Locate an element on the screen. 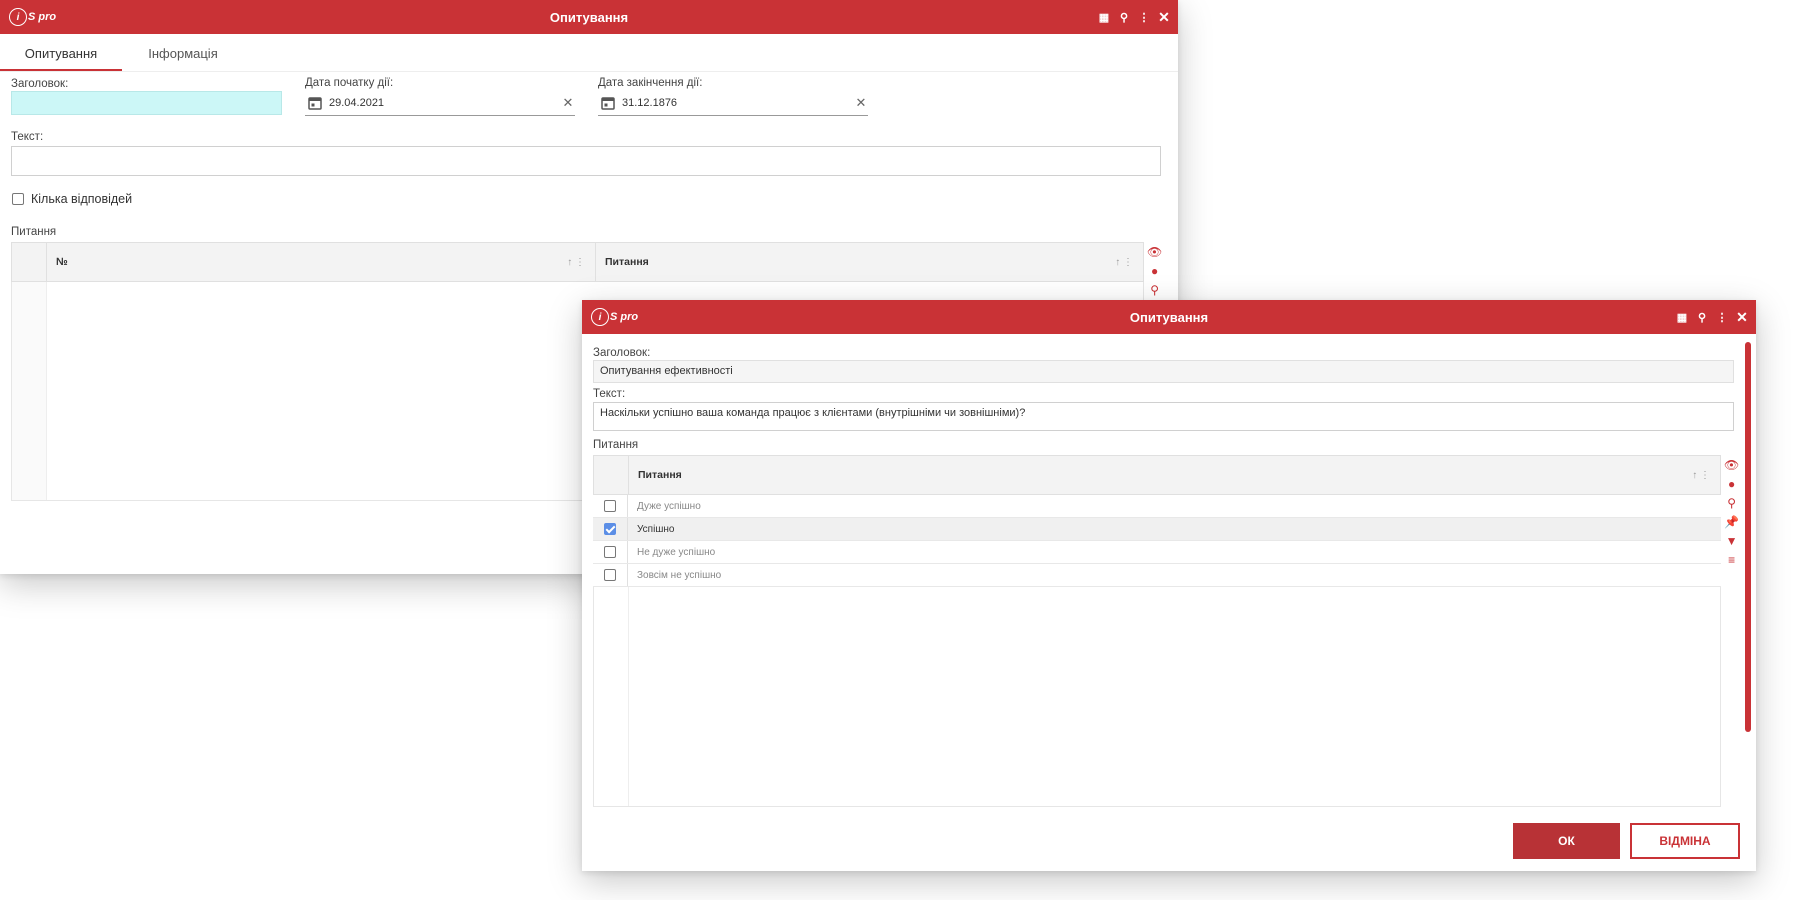 The height and width of the screenshot is (900, 1800). row-label: Успішно is located at coordinates (656, 529).